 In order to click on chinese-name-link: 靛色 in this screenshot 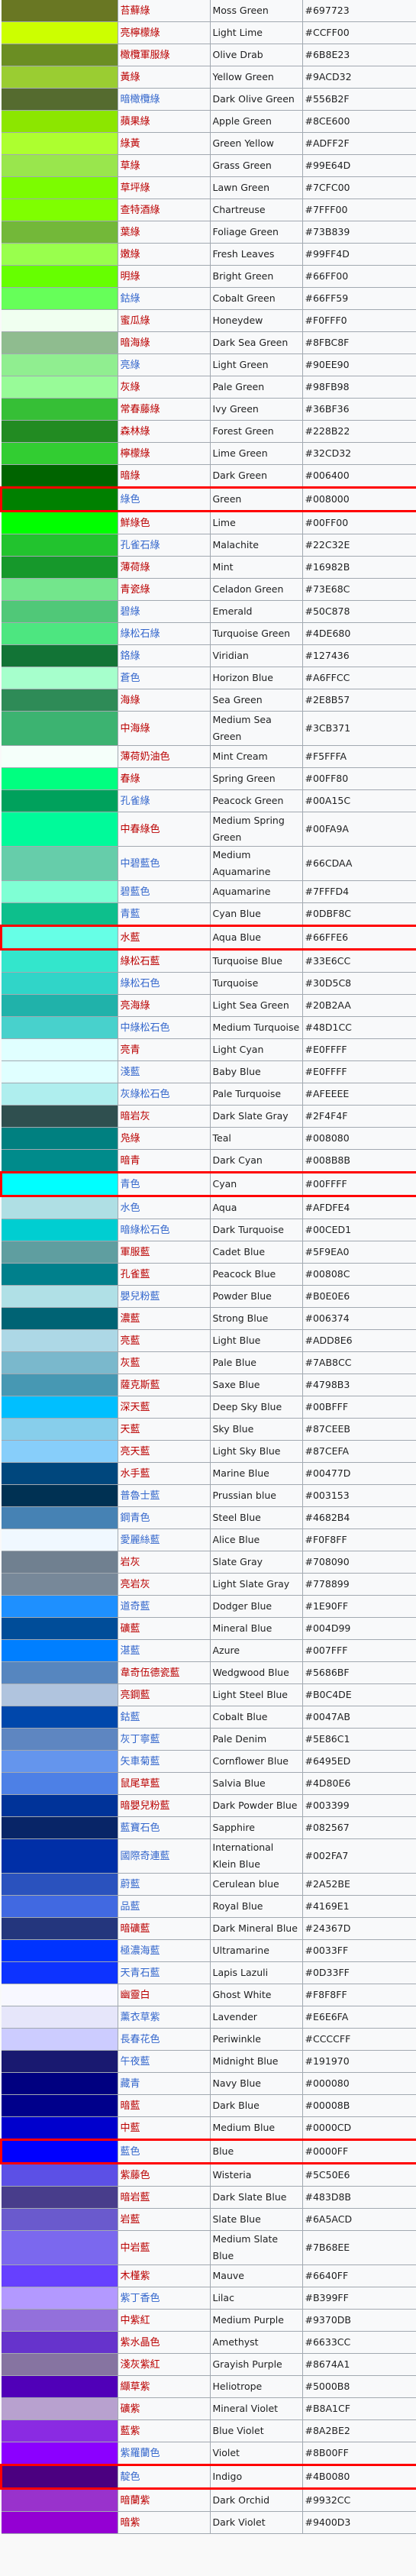, I will do `click(130, 2477)`.